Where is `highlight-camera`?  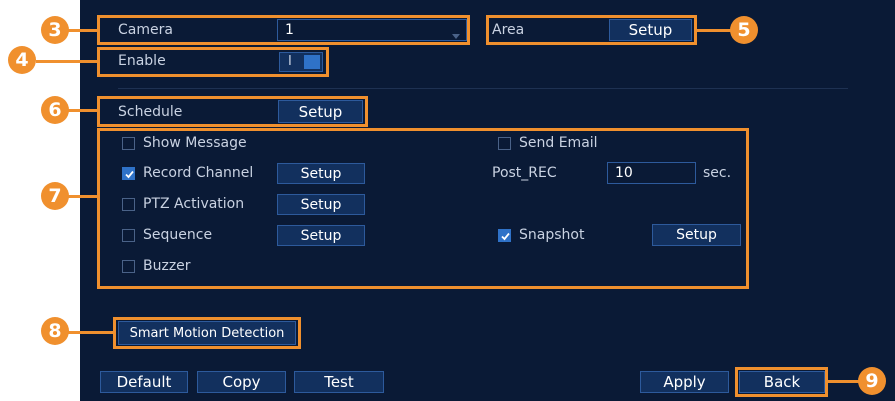
highlight-camera is located at coordinates (283, 30).